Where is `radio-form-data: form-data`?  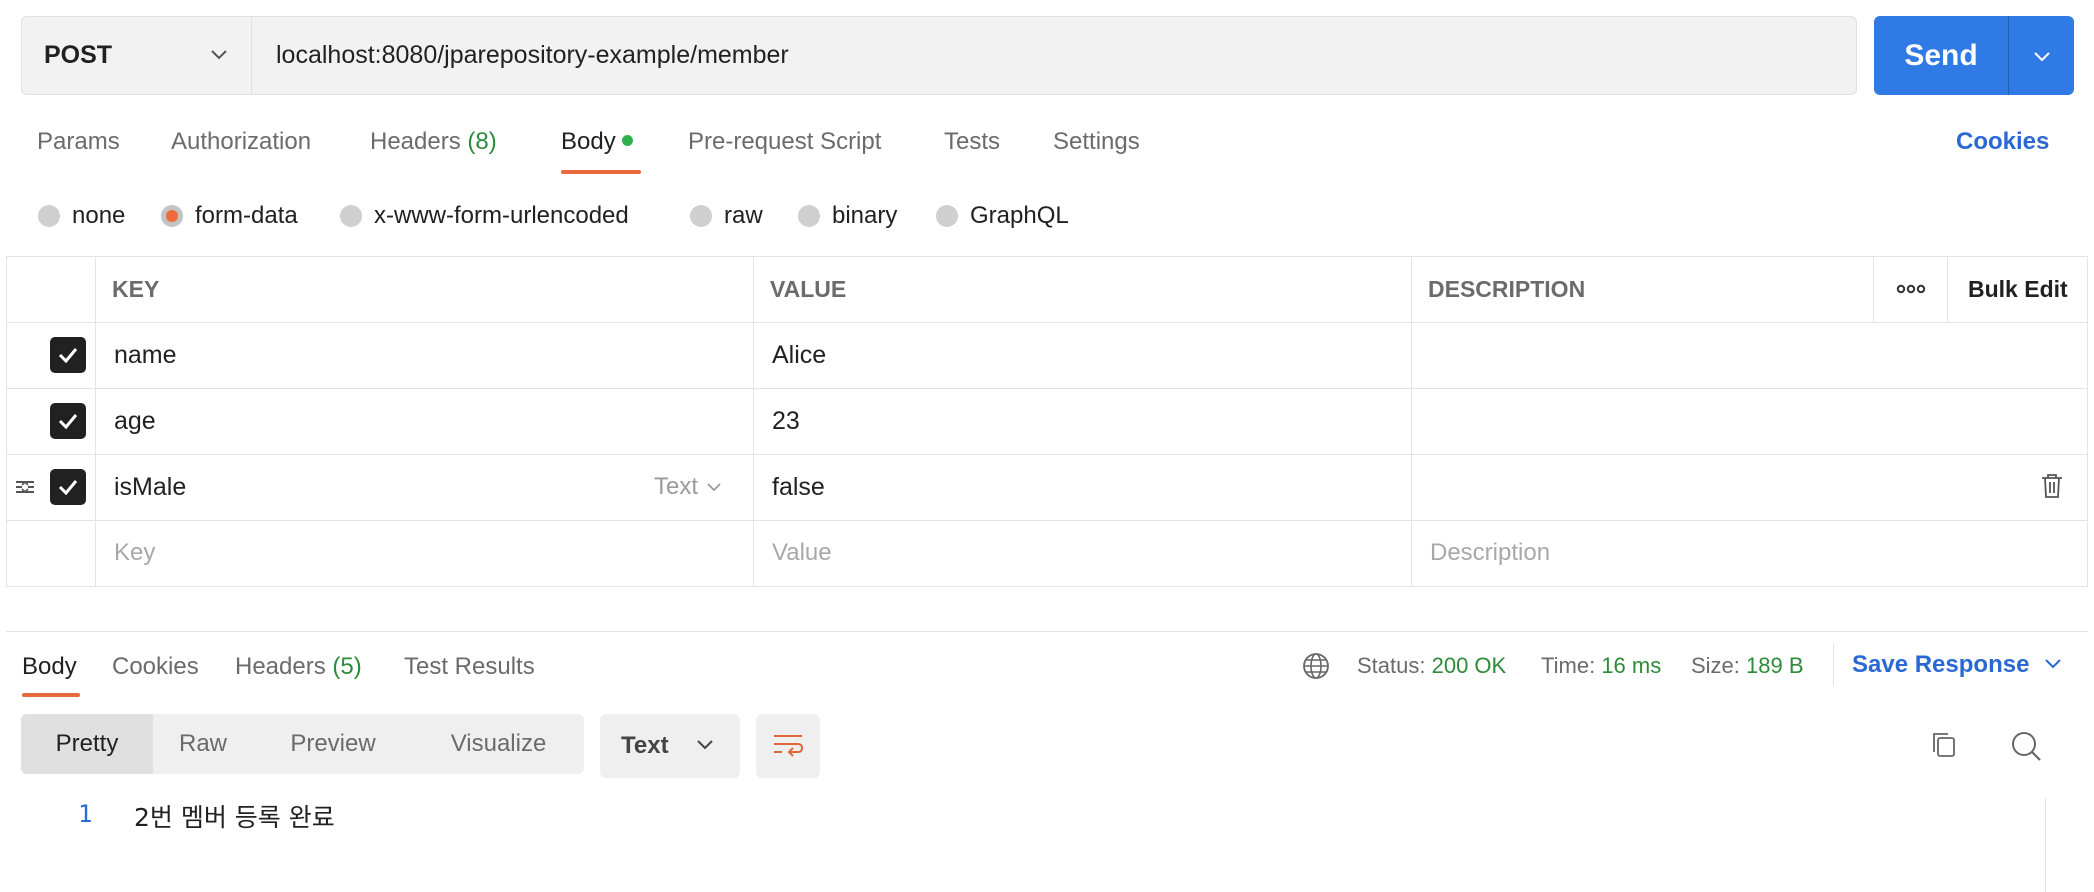 radio-form-data: form-data is located at coordinates (229, 216).